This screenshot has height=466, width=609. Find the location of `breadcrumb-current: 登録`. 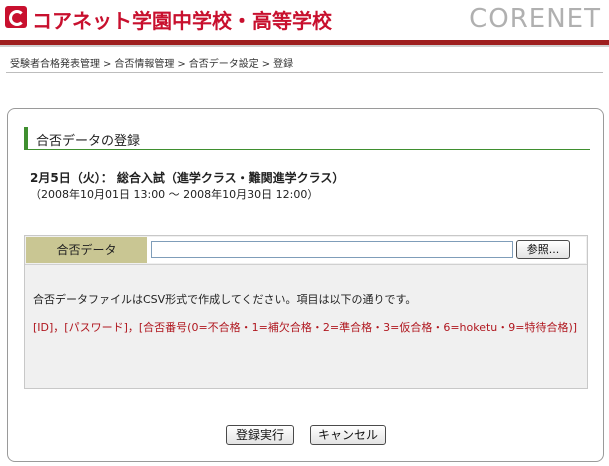

breadcrumb-current: 登録 is located at coordinates (283, 64).